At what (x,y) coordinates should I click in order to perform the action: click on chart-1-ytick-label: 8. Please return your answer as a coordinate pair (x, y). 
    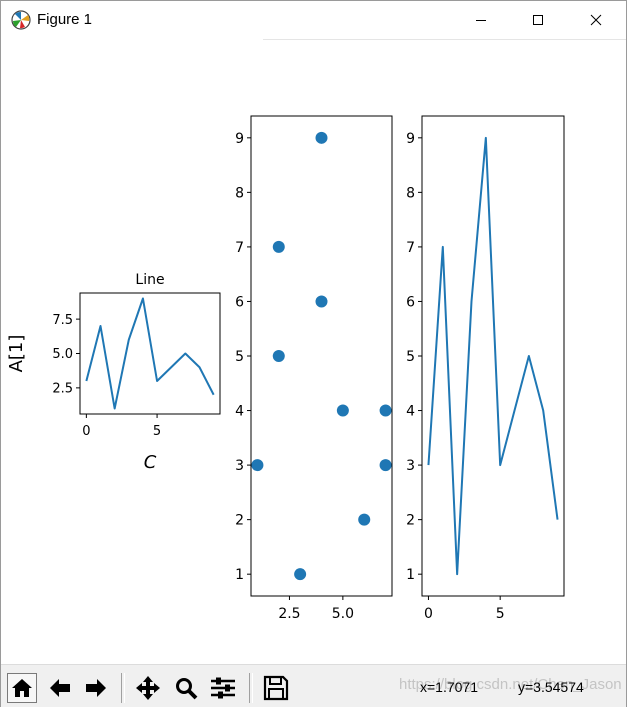
    Looking at the image, I should click on (239, 193).